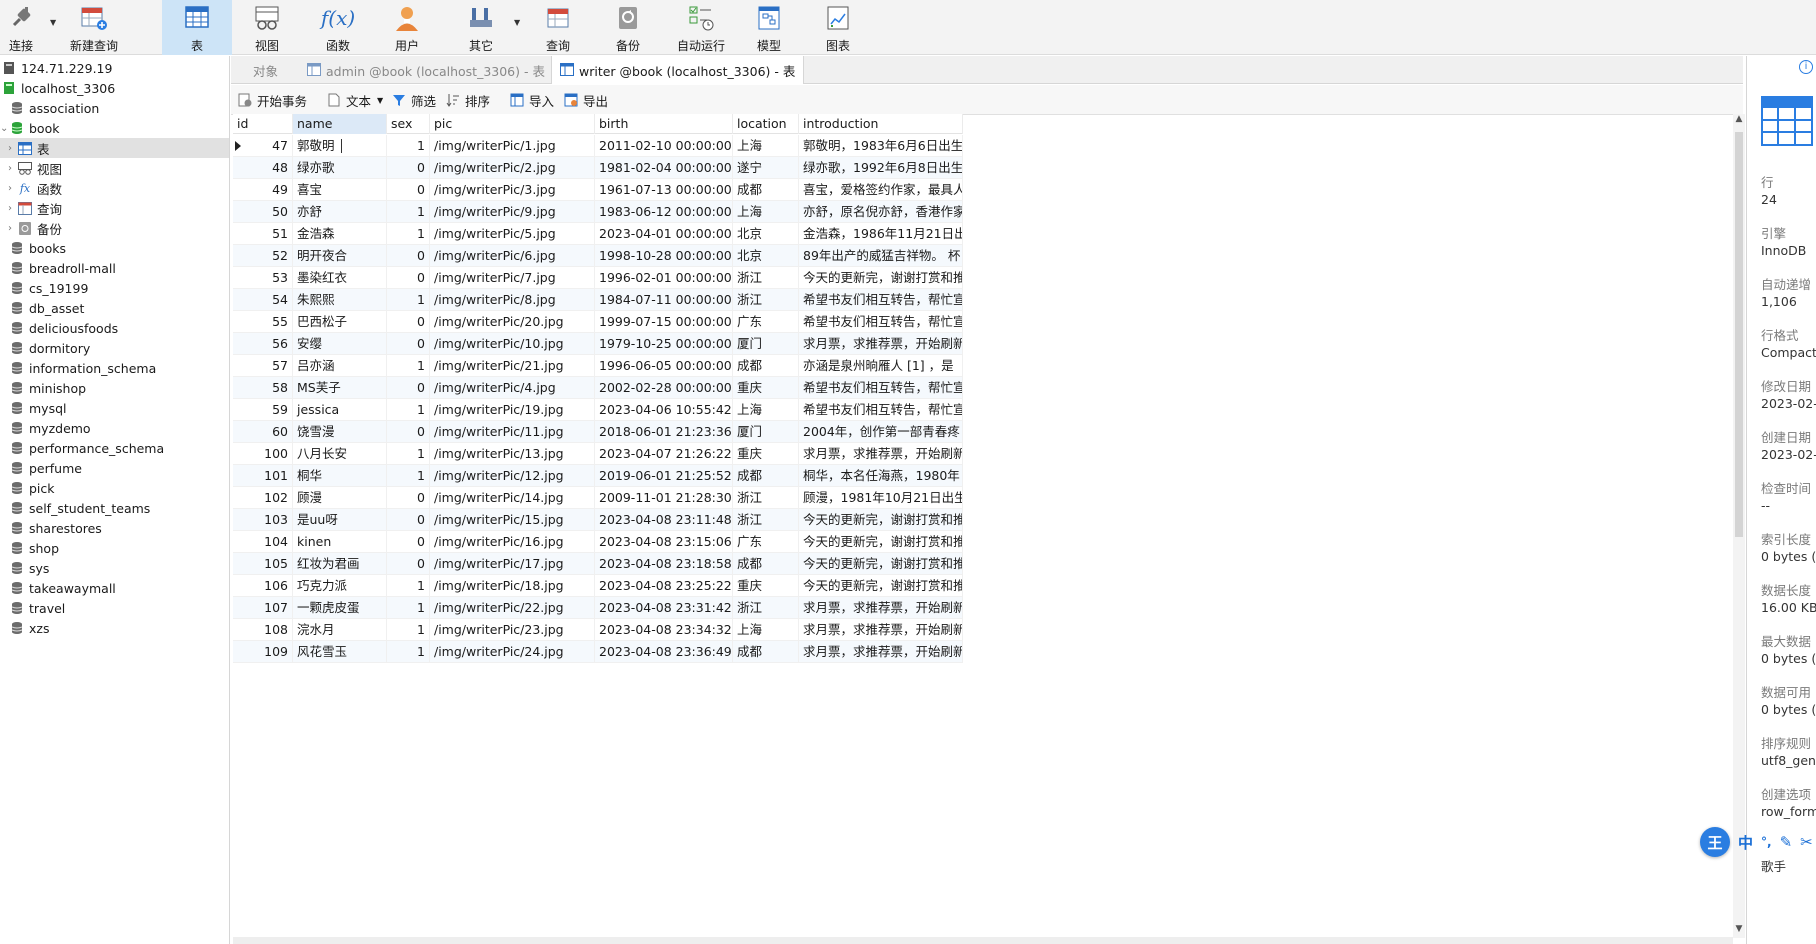 This screenshot has width=1816, height=944. I want to click on table-cell: 郭敬明, so click(340, 146).